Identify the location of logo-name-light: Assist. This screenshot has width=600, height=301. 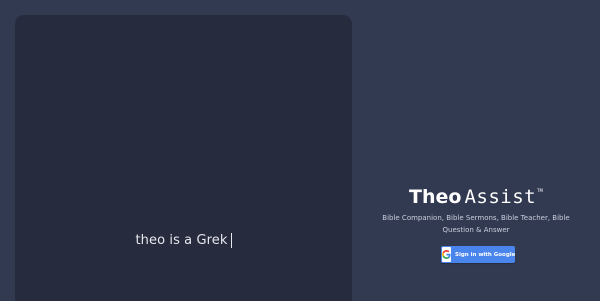
(500, 197).